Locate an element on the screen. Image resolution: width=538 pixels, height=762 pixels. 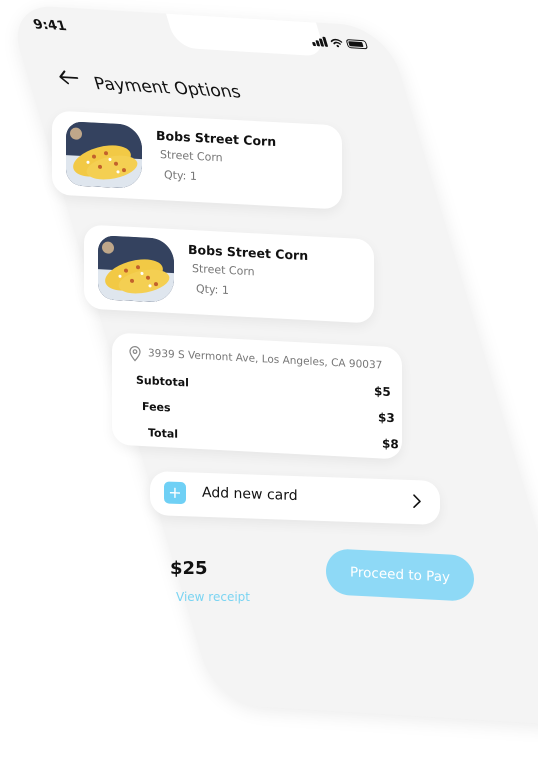
chevron-right-icon is located at coordinates (417, 501).